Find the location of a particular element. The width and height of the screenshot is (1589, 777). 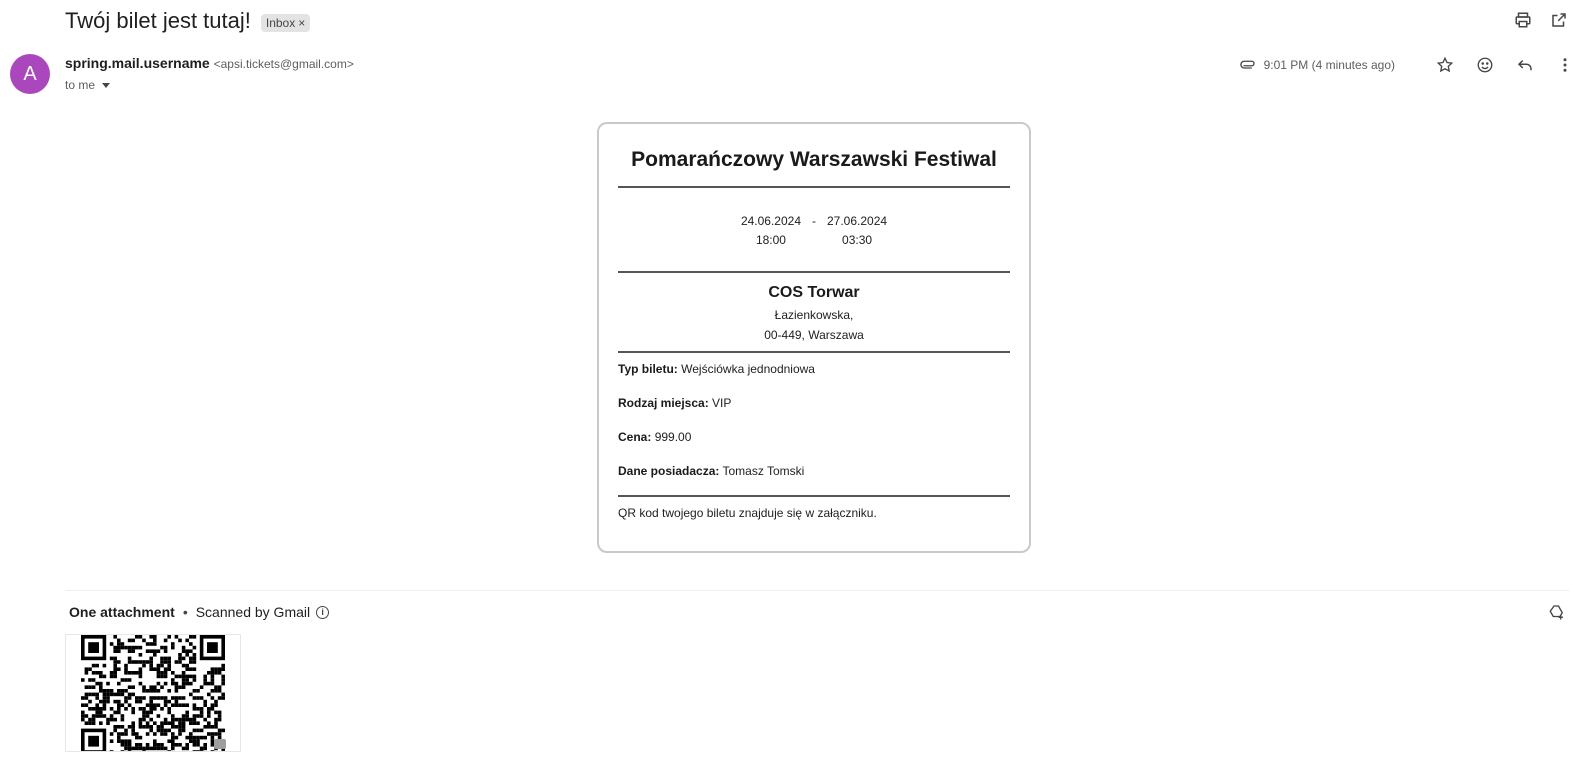

print-icon is located at coordinates (1523, 20).